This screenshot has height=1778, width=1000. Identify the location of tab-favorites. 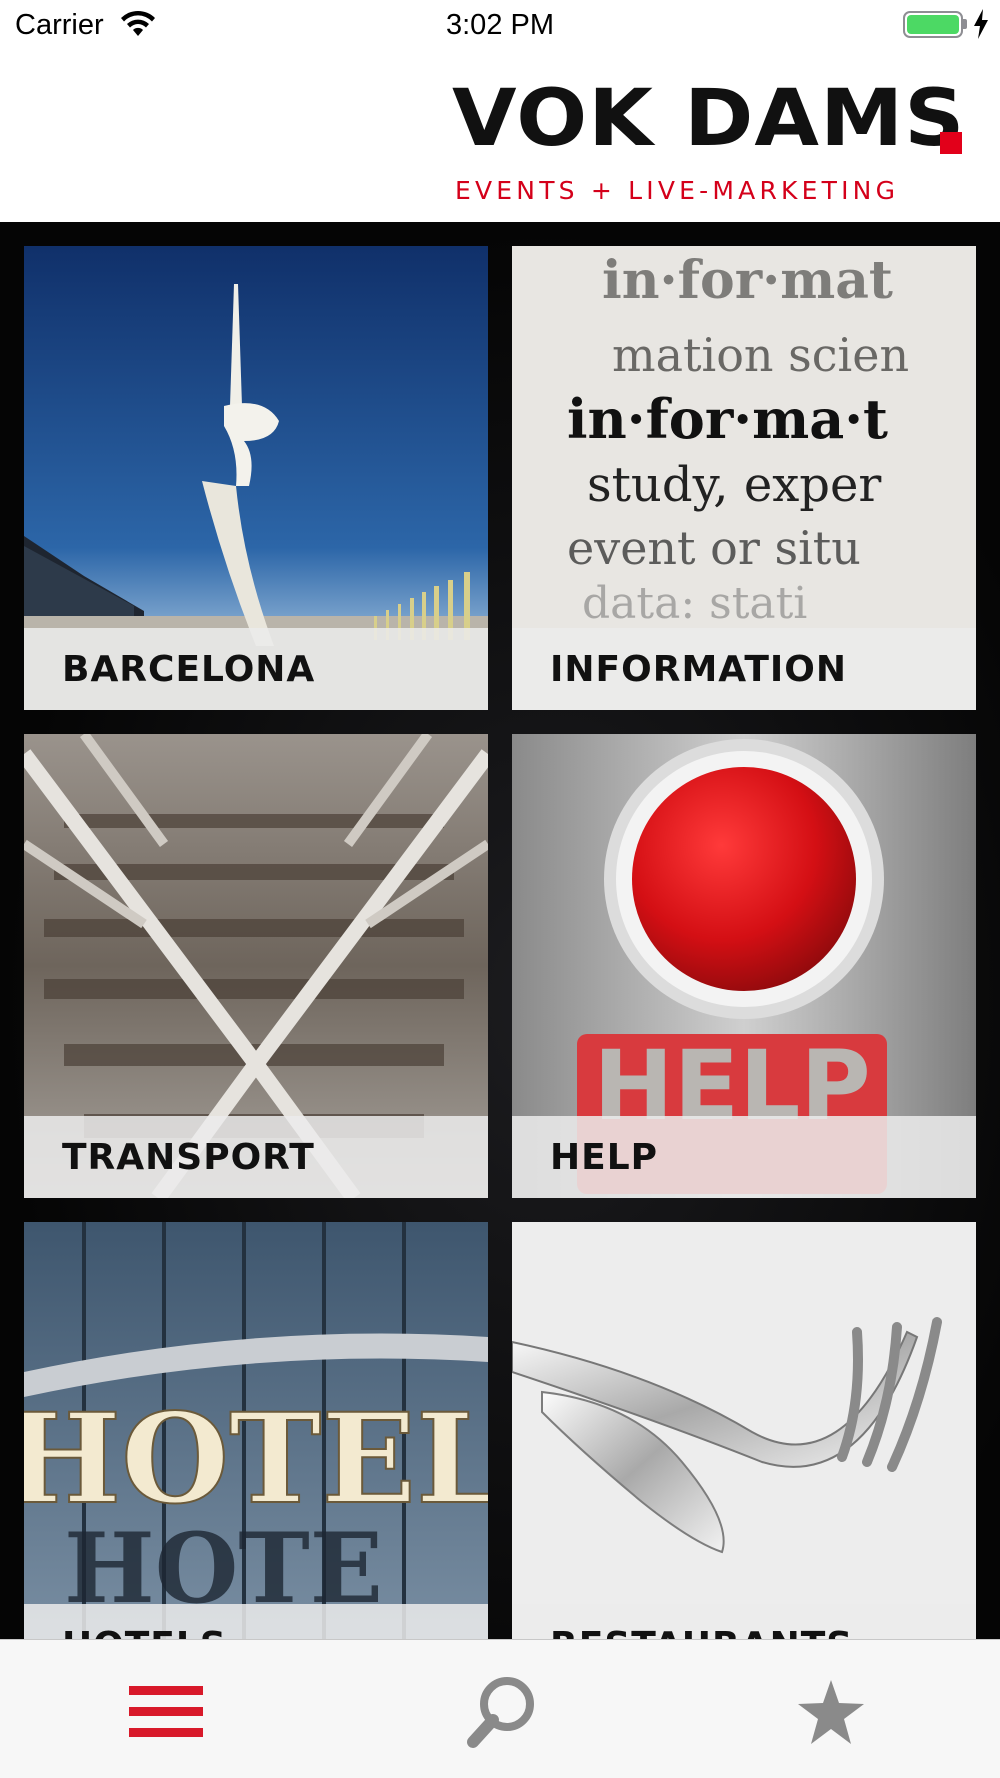
(832, 1709).